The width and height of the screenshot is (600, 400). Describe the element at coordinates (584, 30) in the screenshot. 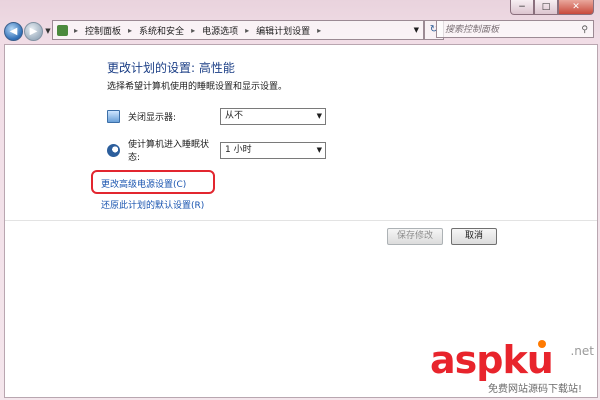

I see `search-icon: ⚲` at that location.